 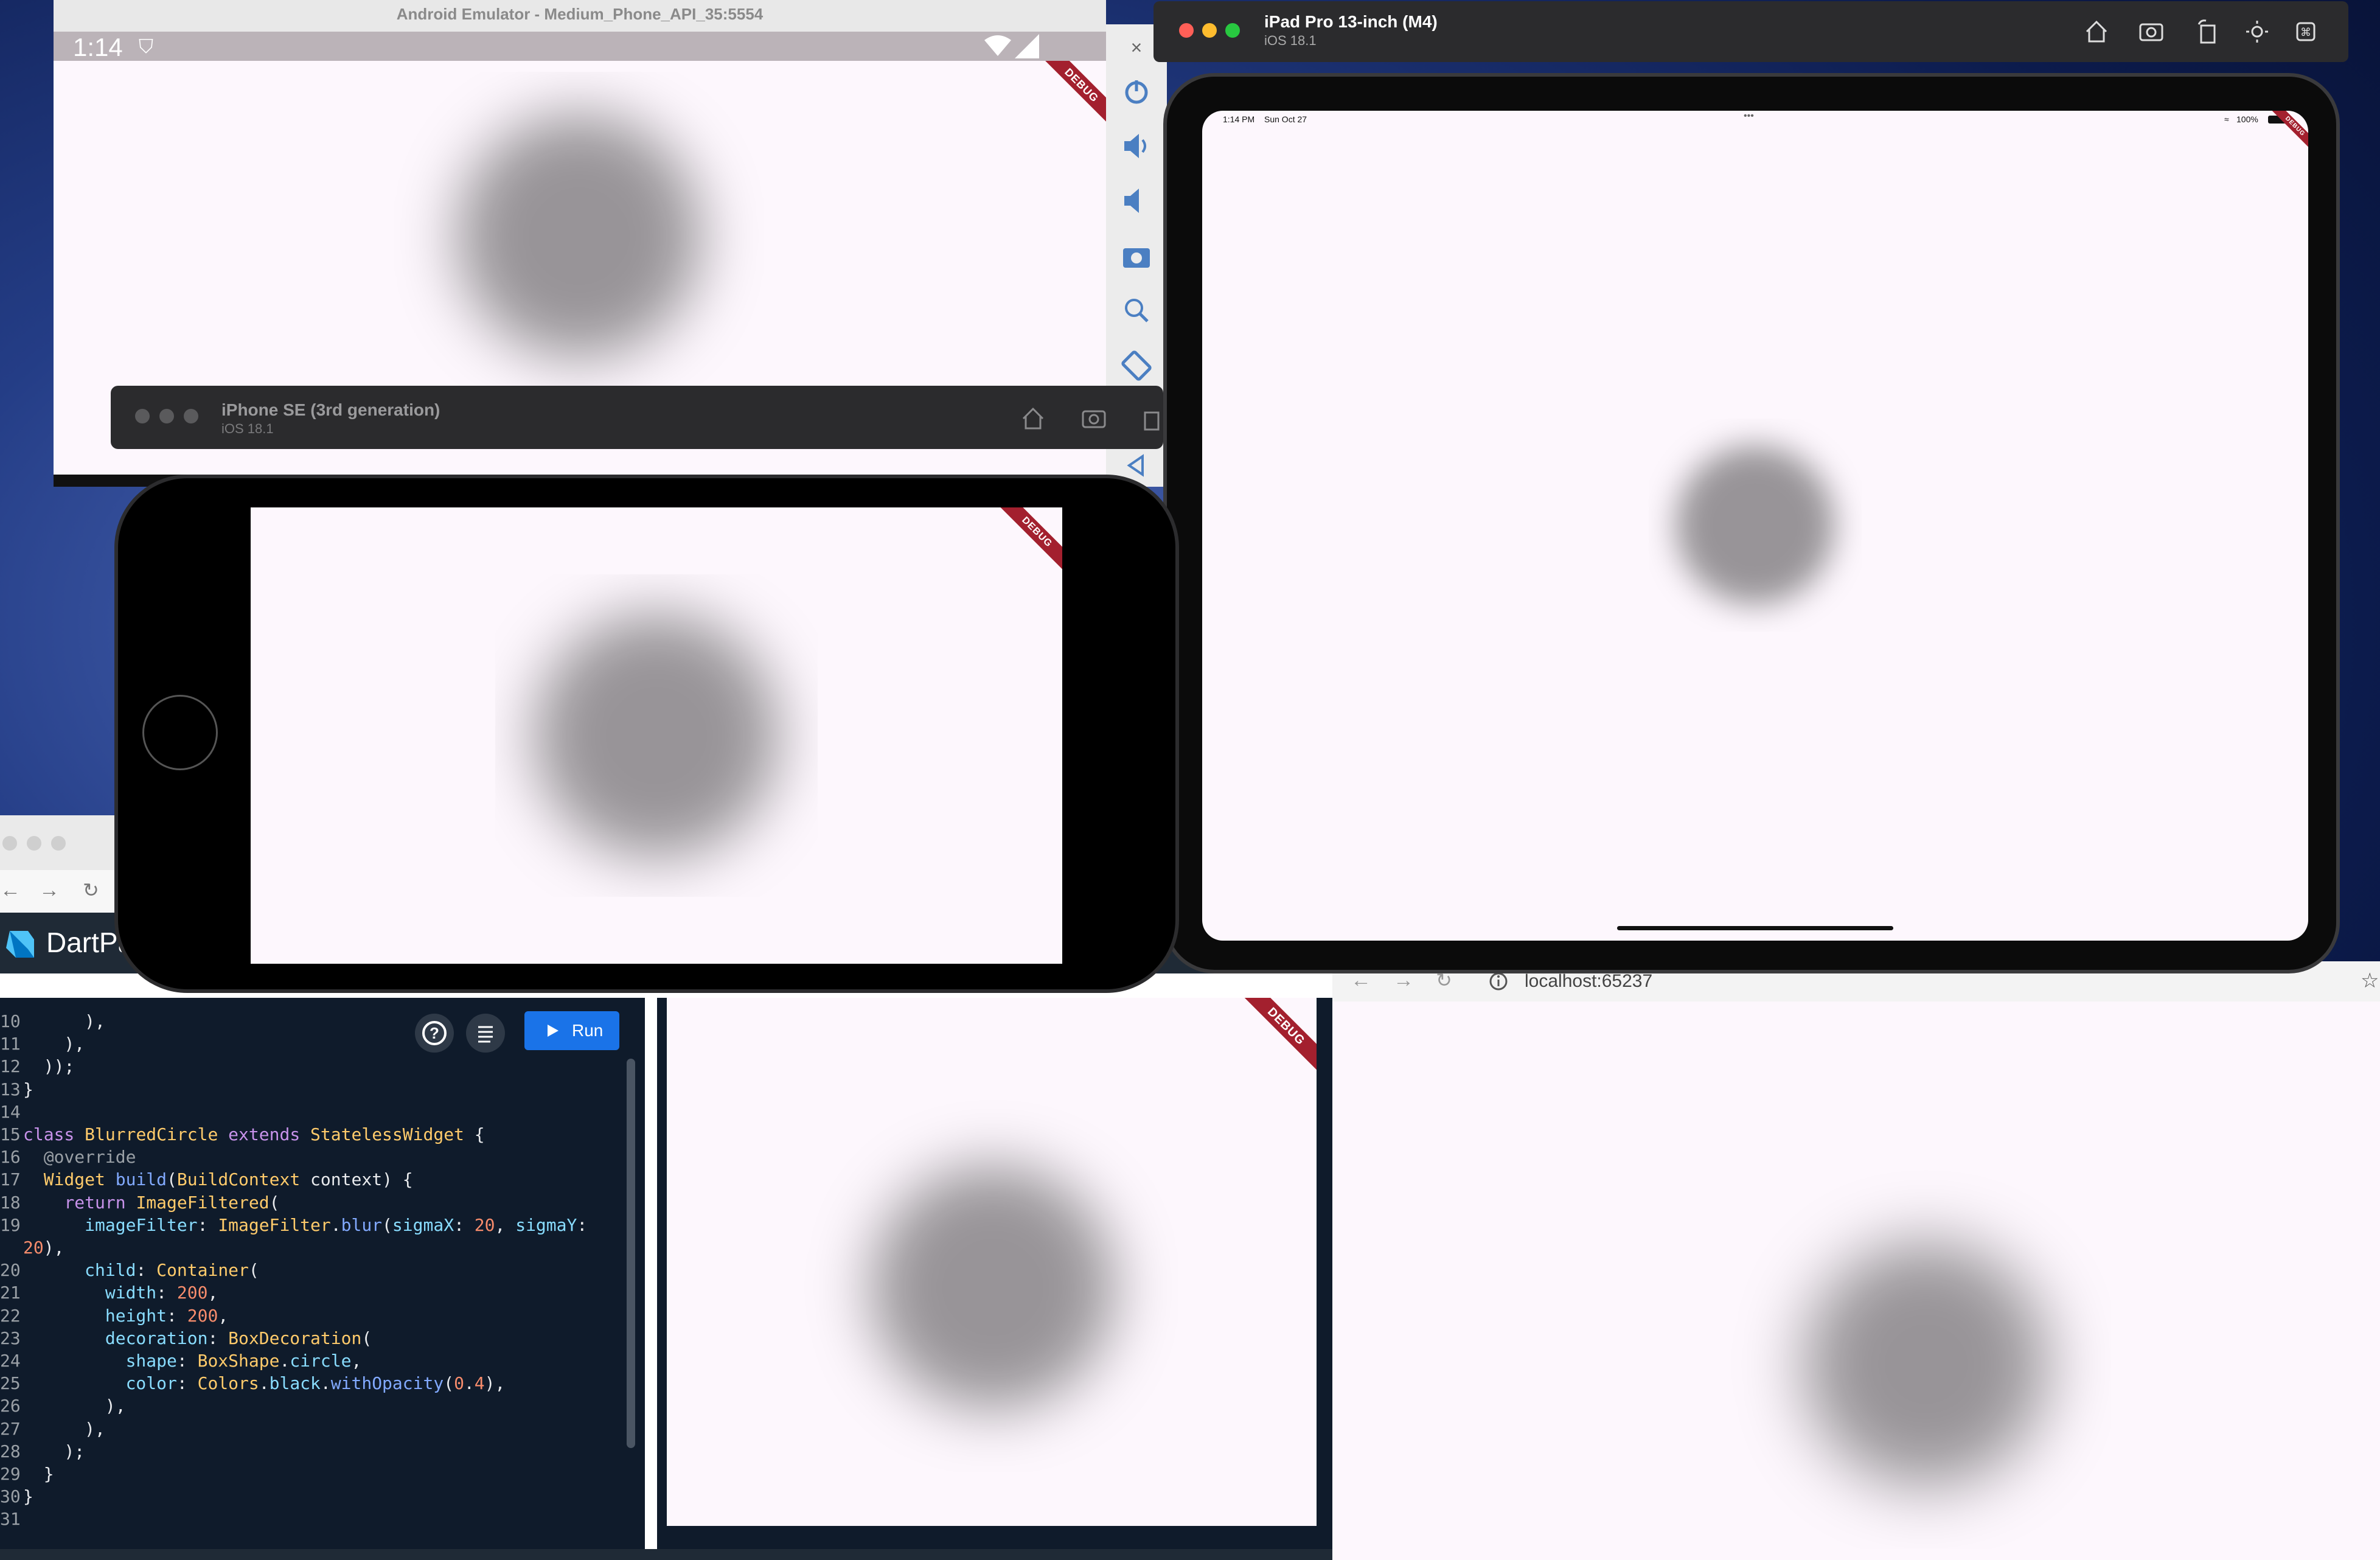 What do you see at coordinates (48, 1474) in the screenshot?
I see `code-text: }` at bounding box center [48, 1474].